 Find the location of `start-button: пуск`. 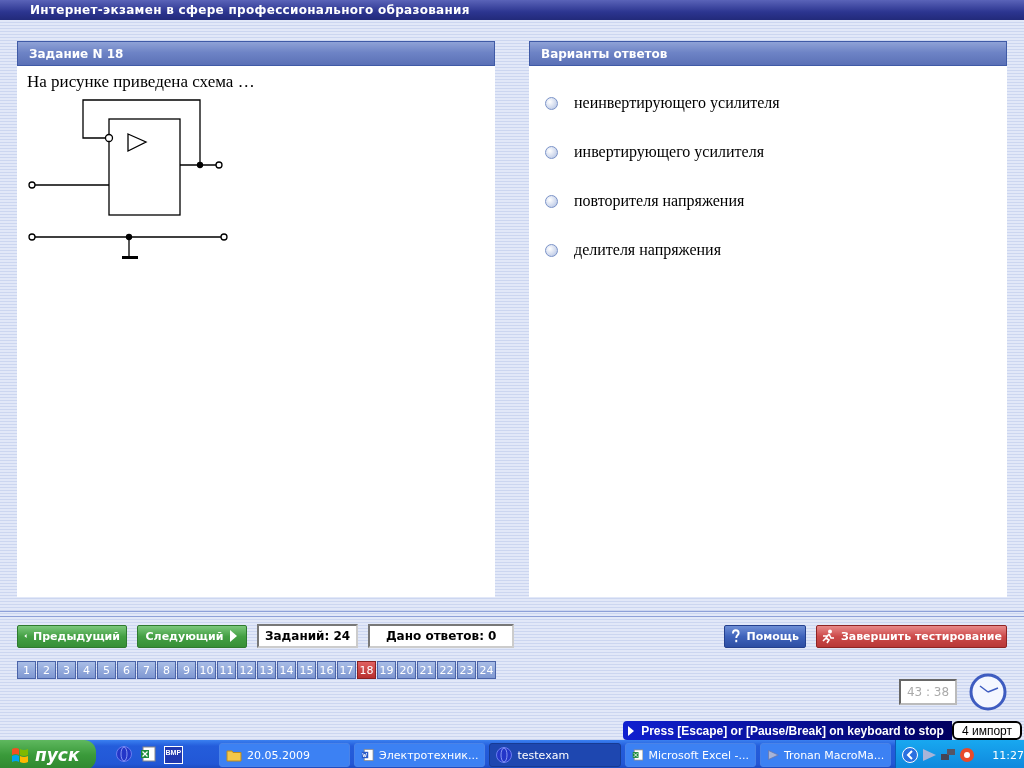

start-button: пуск is located at coordinates (48, 754).